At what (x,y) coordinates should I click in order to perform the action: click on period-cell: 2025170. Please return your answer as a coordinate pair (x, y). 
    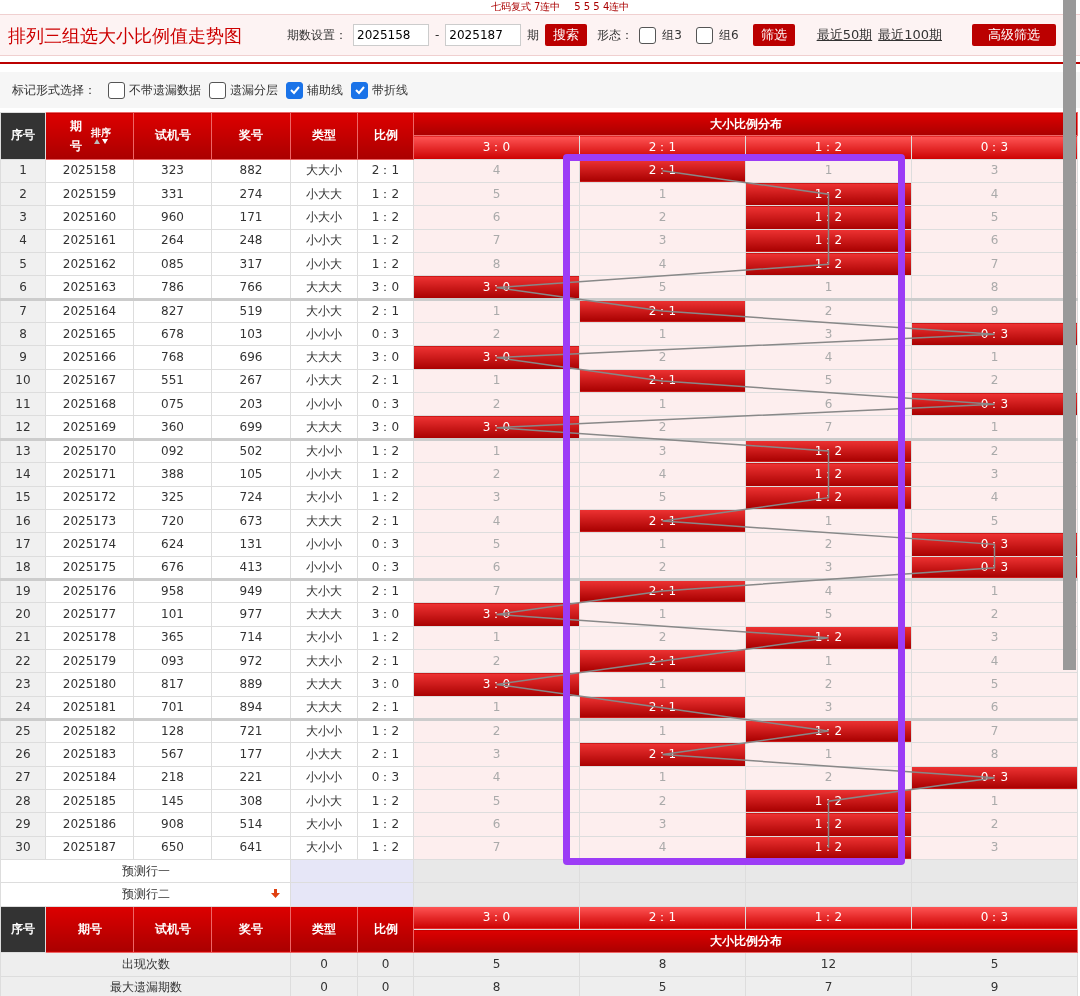
    Looking at the image, I should click on (89, 451).